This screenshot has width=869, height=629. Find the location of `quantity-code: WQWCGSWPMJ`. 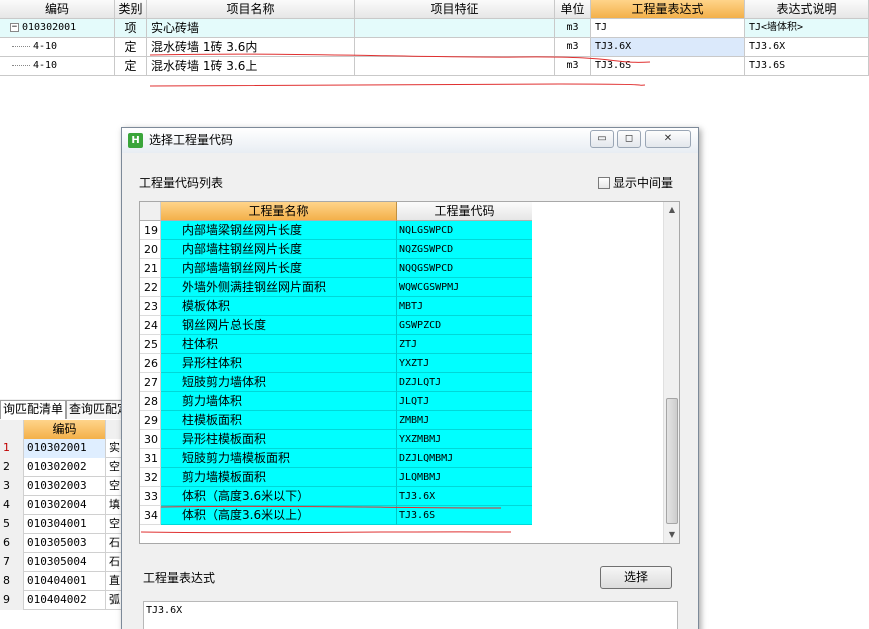

quantity-code: WQWCGSWPMJ is located at coordinates (464, 287).